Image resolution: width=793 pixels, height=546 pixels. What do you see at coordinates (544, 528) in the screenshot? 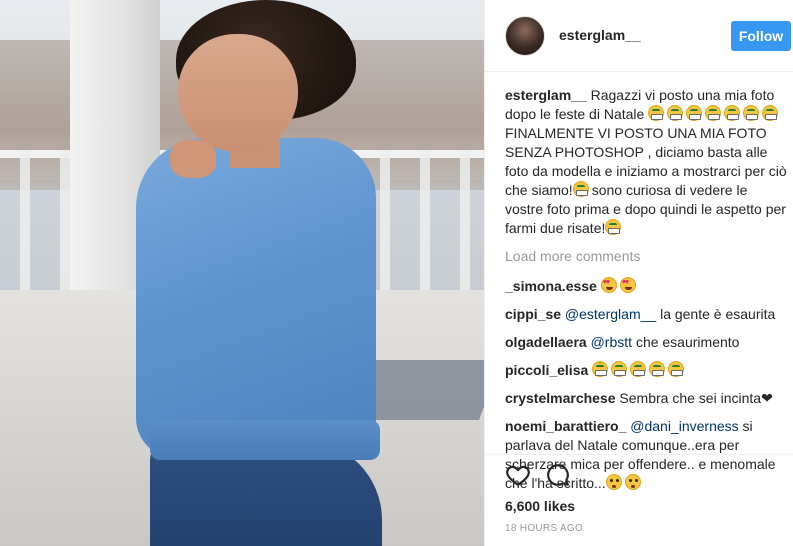
I see `post-timestamp: 18 HOURS AGO` at bounding box center [544, 528].